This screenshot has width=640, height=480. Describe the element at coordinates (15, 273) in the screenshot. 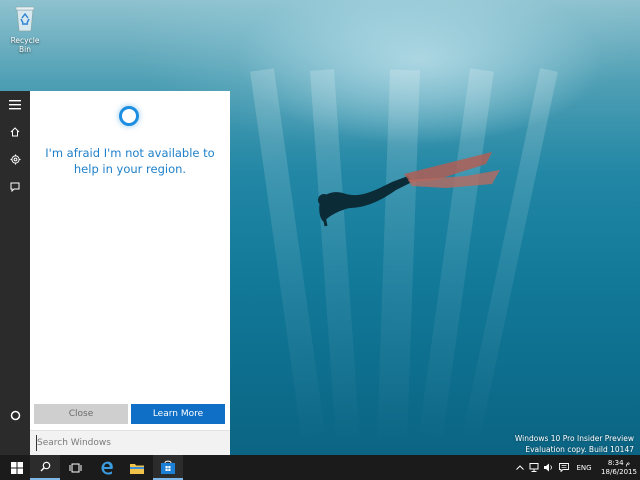

I see `cortana-left-rail` at that location.